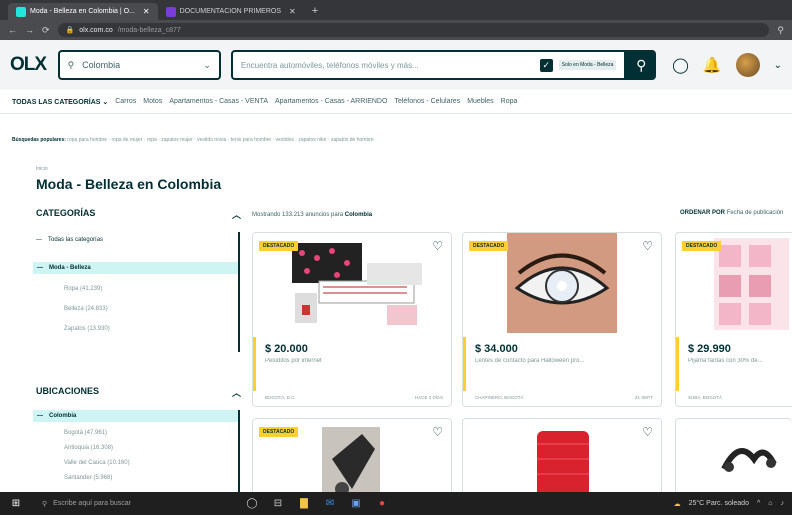  Describe the element at coordinates (125, 101) in the screenshot. I see `category-link: Carros` at that location.